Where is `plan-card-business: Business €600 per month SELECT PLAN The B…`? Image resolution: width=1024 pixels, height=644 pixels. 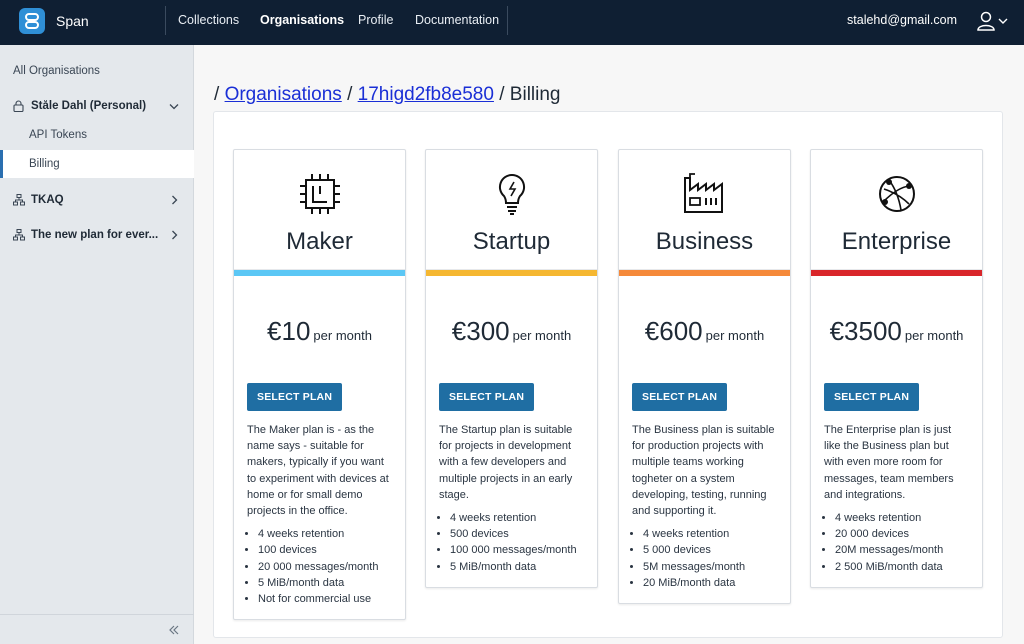
plan-card-business: Business €600 per month SELECT PLAN The B… is located at coordinates (704, 377).